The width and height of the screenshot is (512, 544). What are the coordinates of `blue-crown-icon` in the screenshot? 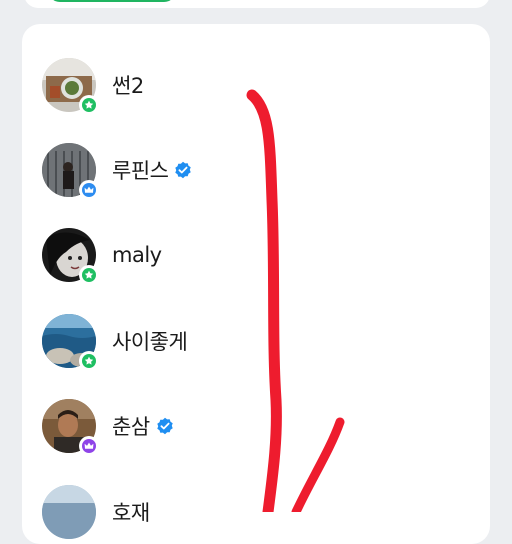 It's located at (89, 190).